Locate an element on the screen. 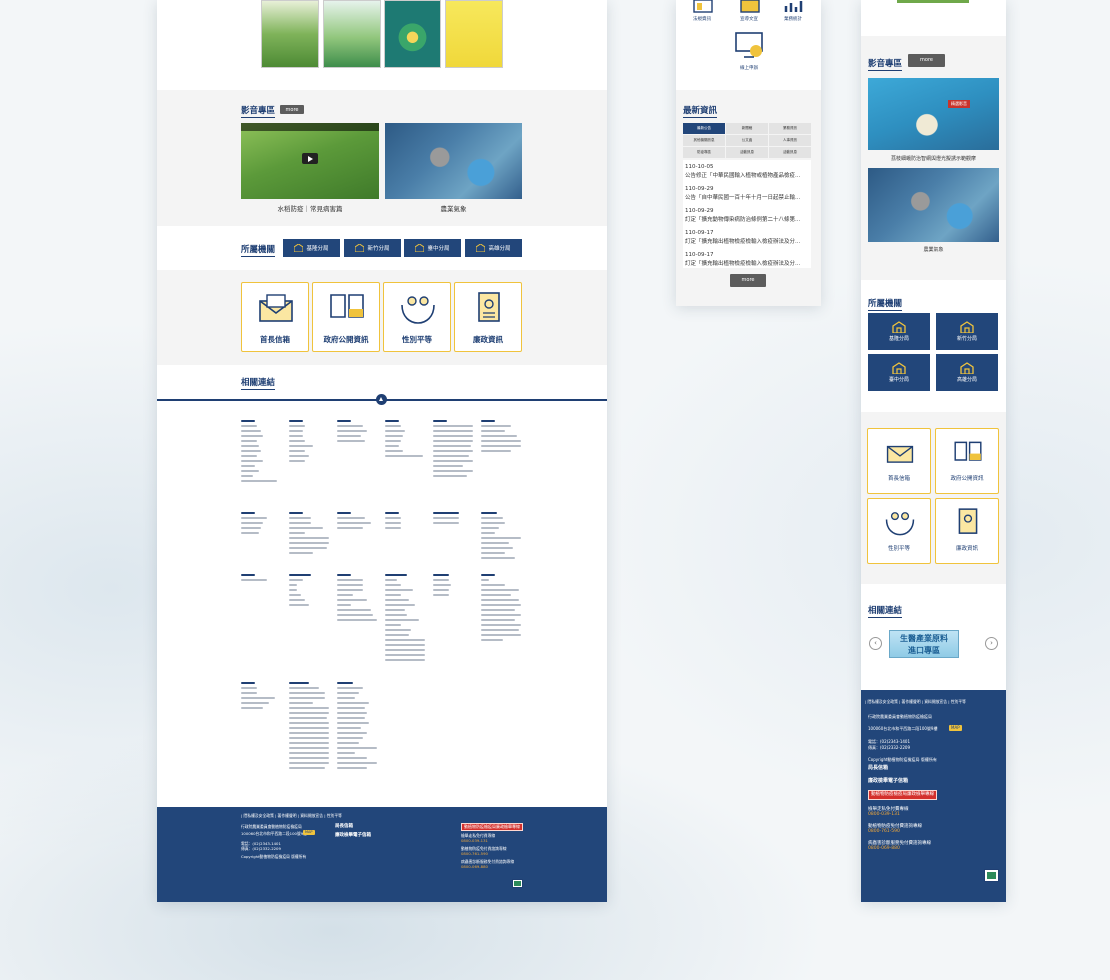 The image size is (1110, 980). news-tab: 防疫專區 is located at coordinates (704, 152).